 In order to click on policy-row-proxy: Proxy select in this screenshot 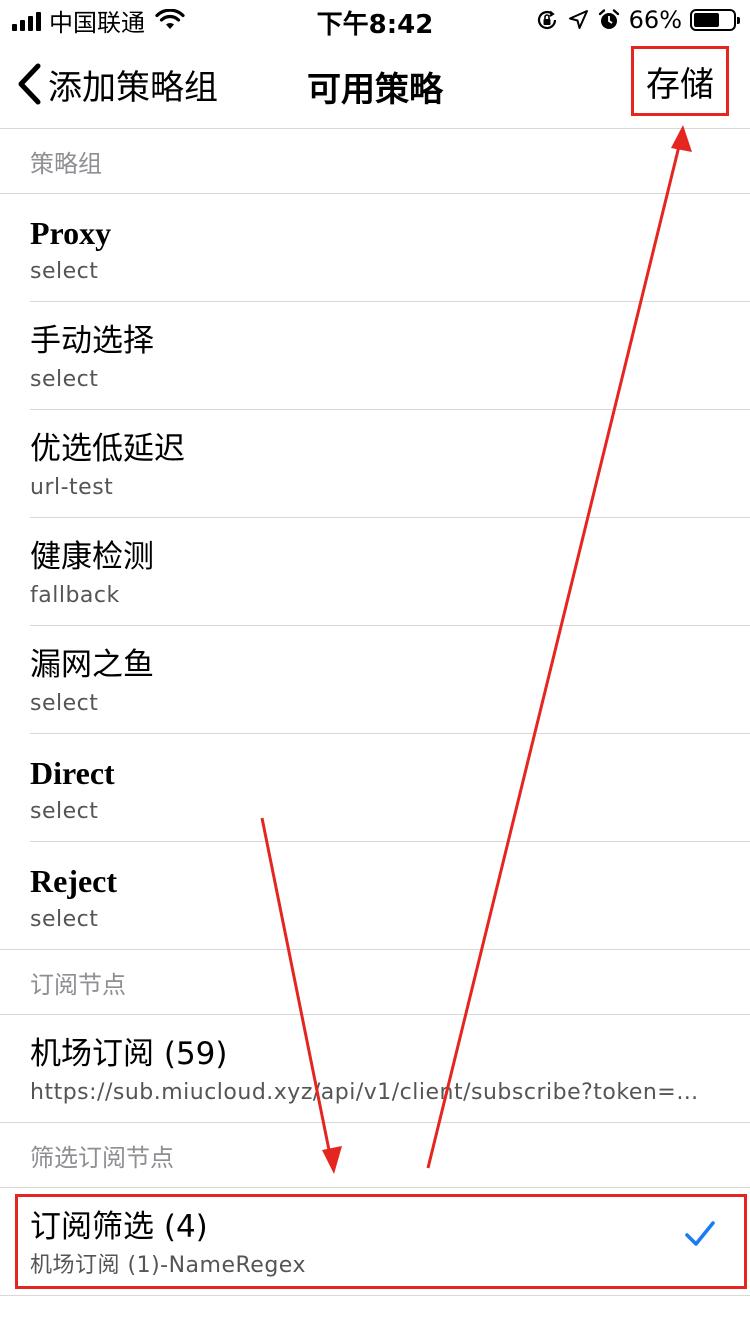, I will do `click(375, 248)`.